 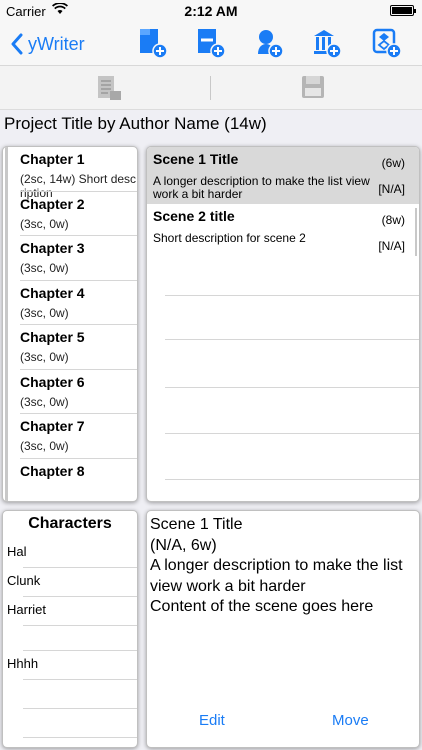 I want to click on chapter-desc, so click(x=78, y=482).